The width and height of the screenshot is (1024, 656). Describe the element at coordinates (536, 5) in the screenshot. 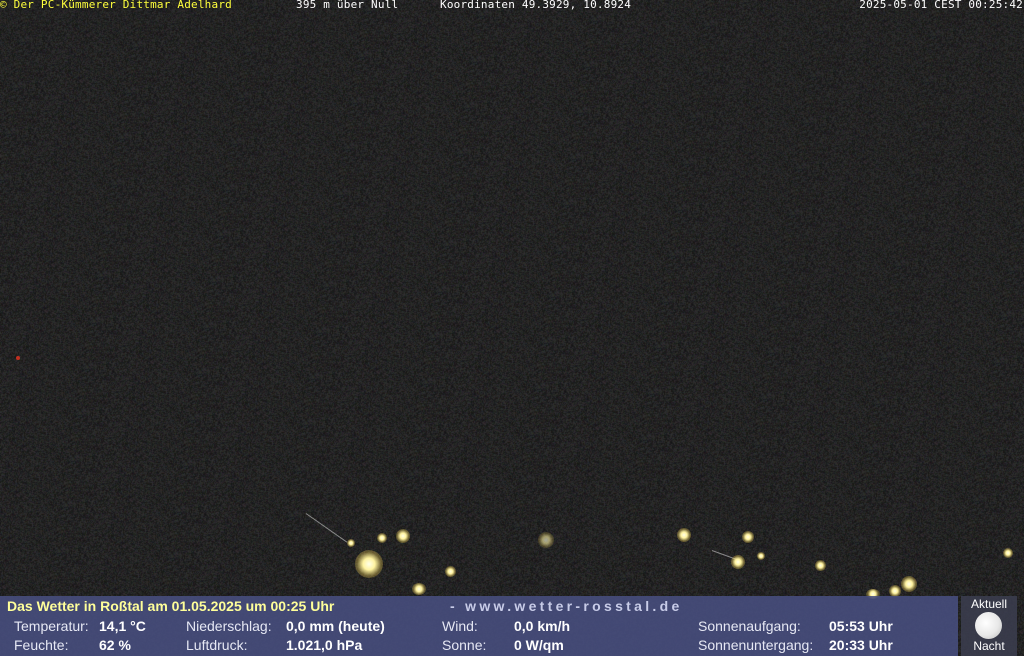

I see `coordinates-text: Koordinaten 49.3929, 10.8924` at that location.